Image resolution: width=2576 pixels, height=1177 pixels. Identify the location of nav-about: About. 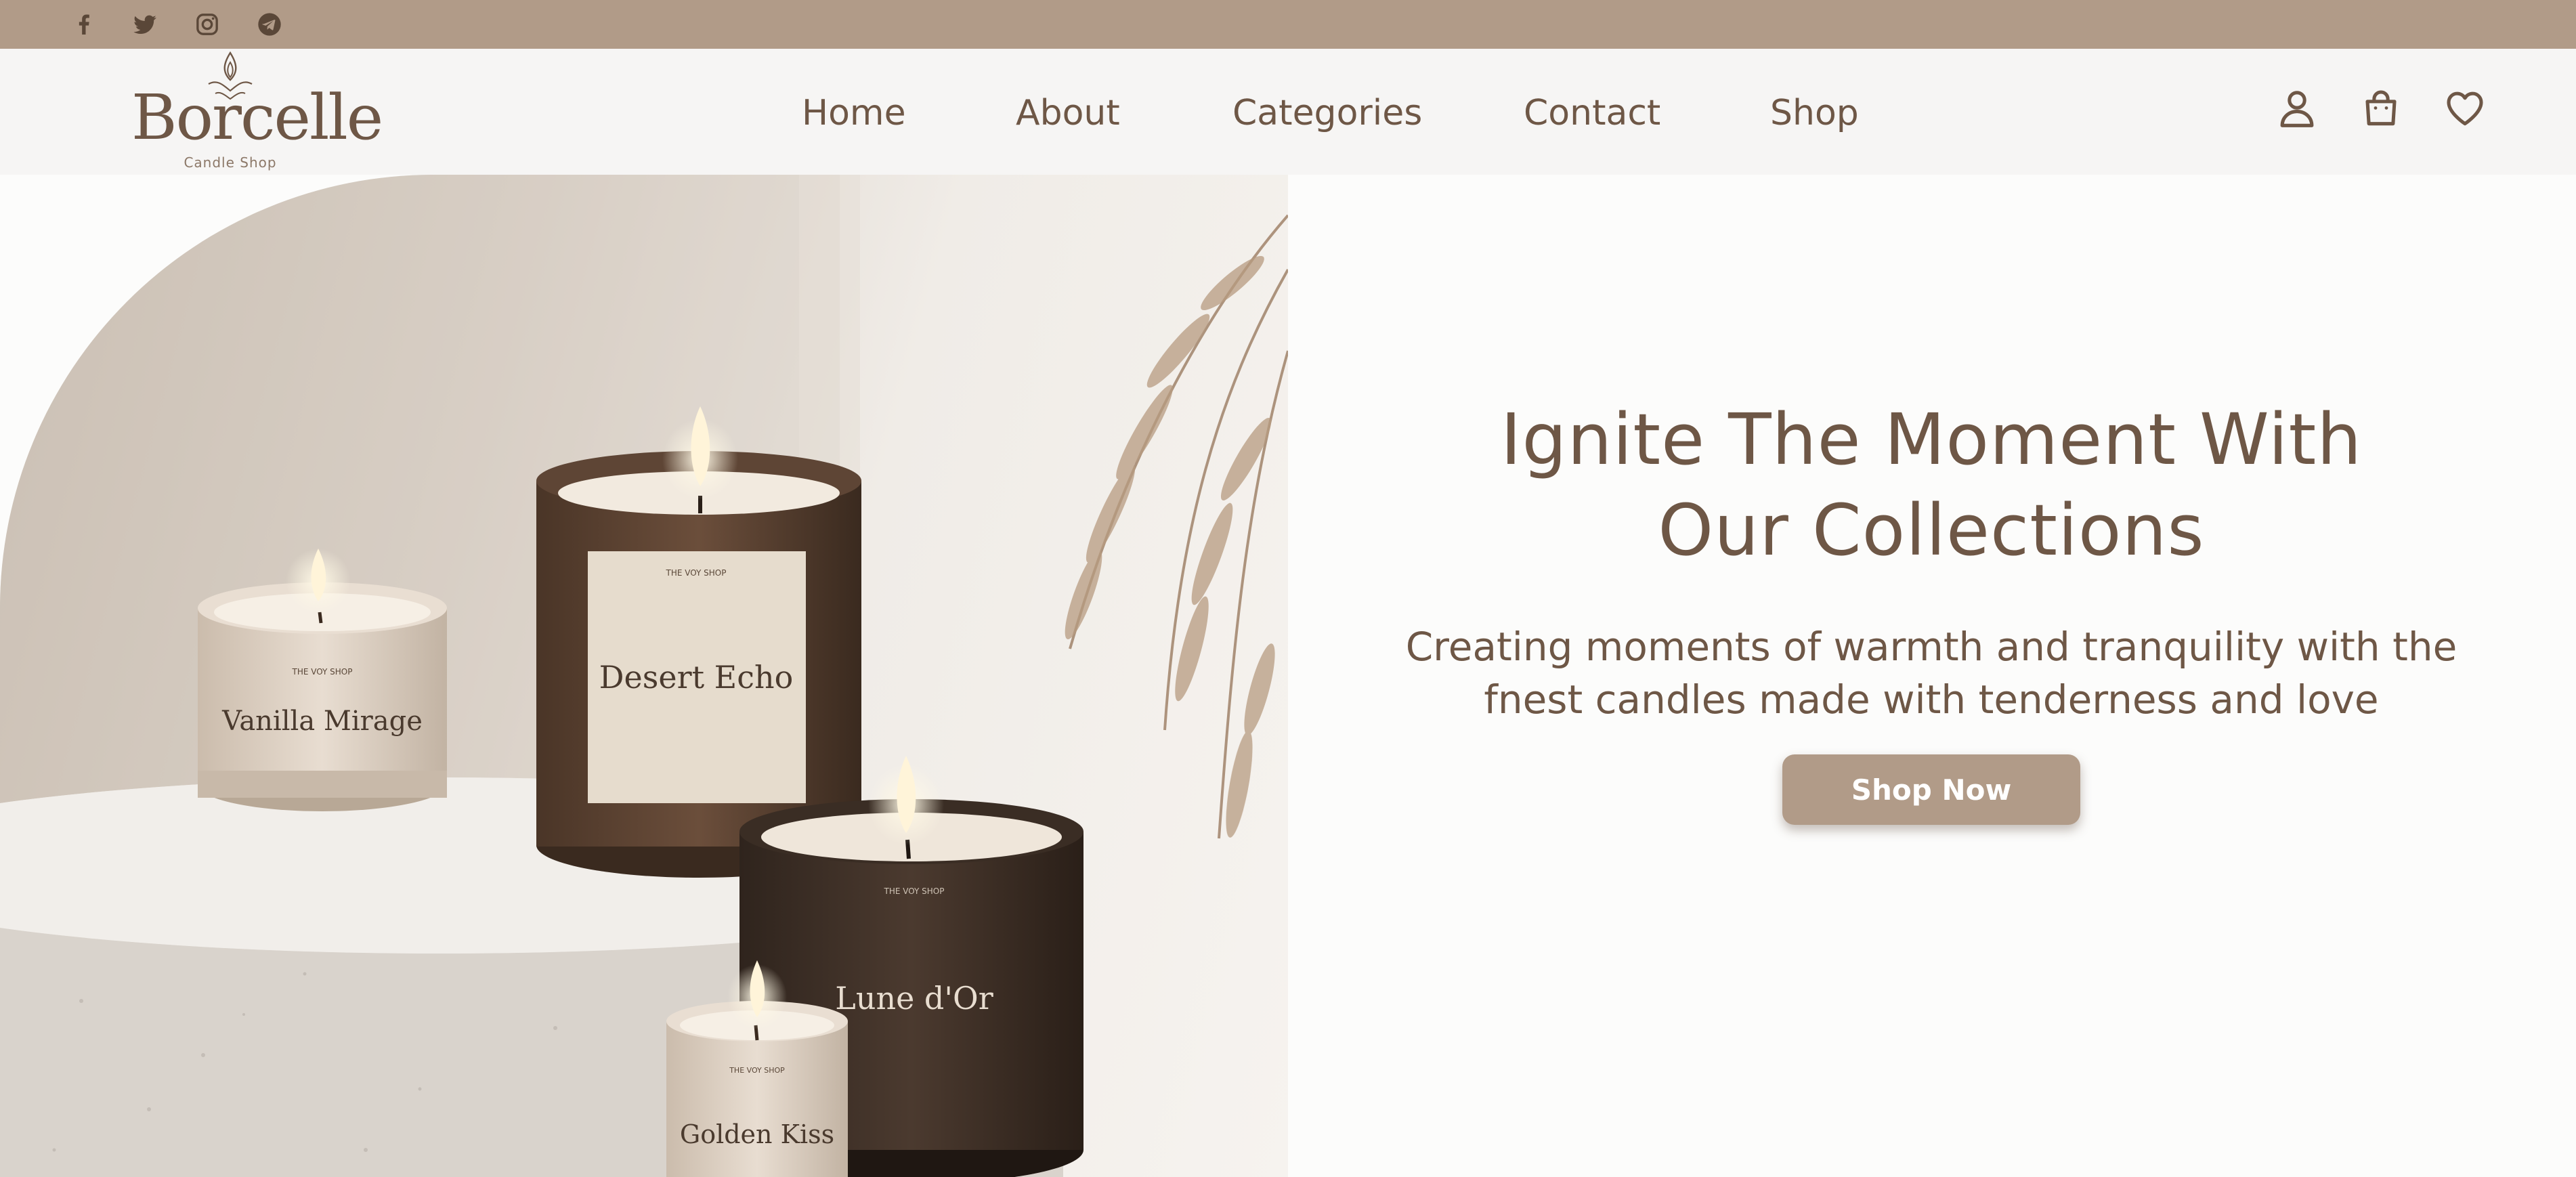
(1068, 113).